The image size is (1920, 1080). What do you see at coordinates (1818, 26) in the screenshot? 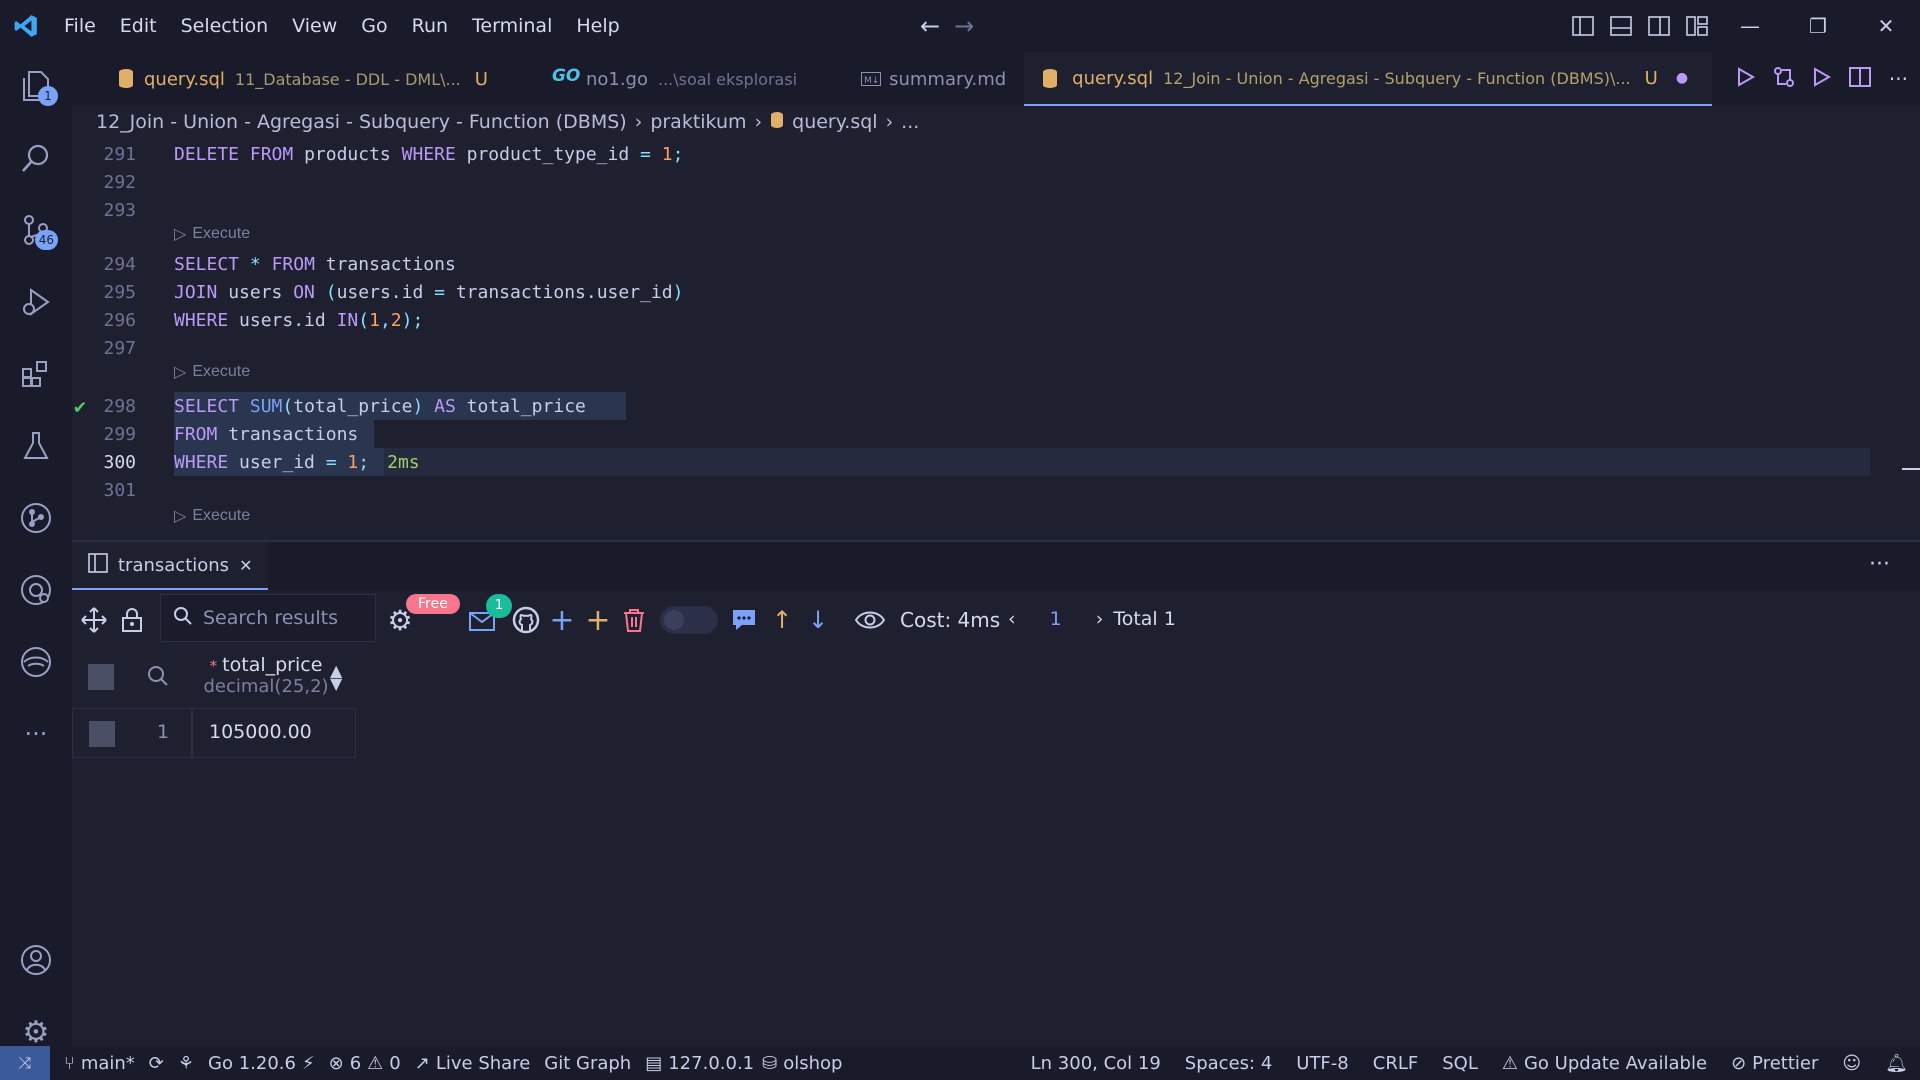
I see `restore-icon: ❐` at bounding box center [1818, 26].